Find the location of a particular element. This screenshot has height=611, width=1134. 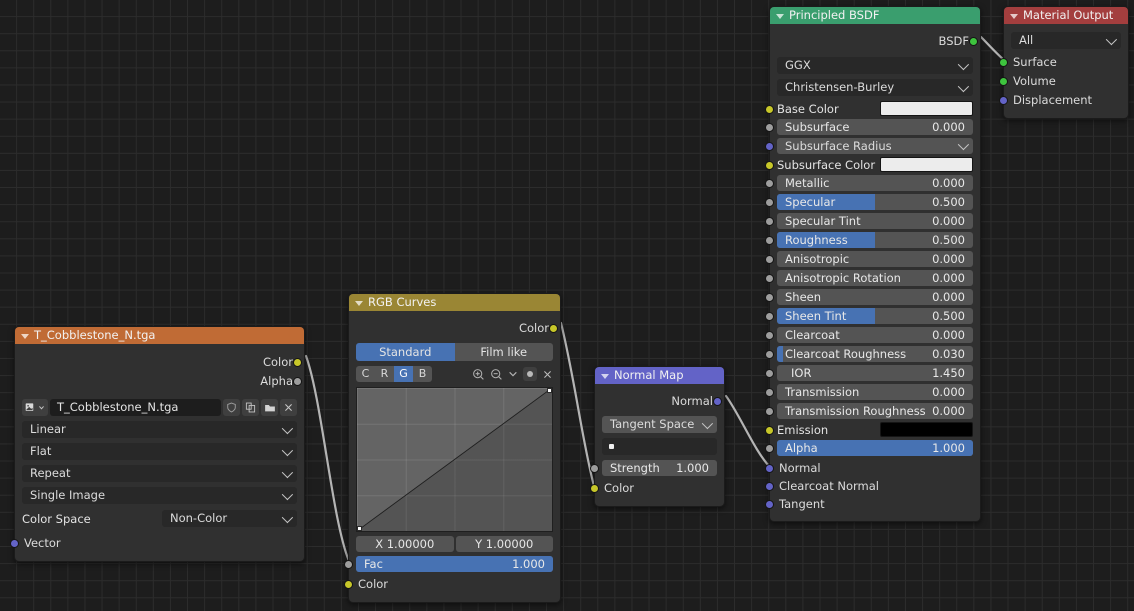

input-row-sheen: Sheen 0.000 is located at coordinates (869, 297).